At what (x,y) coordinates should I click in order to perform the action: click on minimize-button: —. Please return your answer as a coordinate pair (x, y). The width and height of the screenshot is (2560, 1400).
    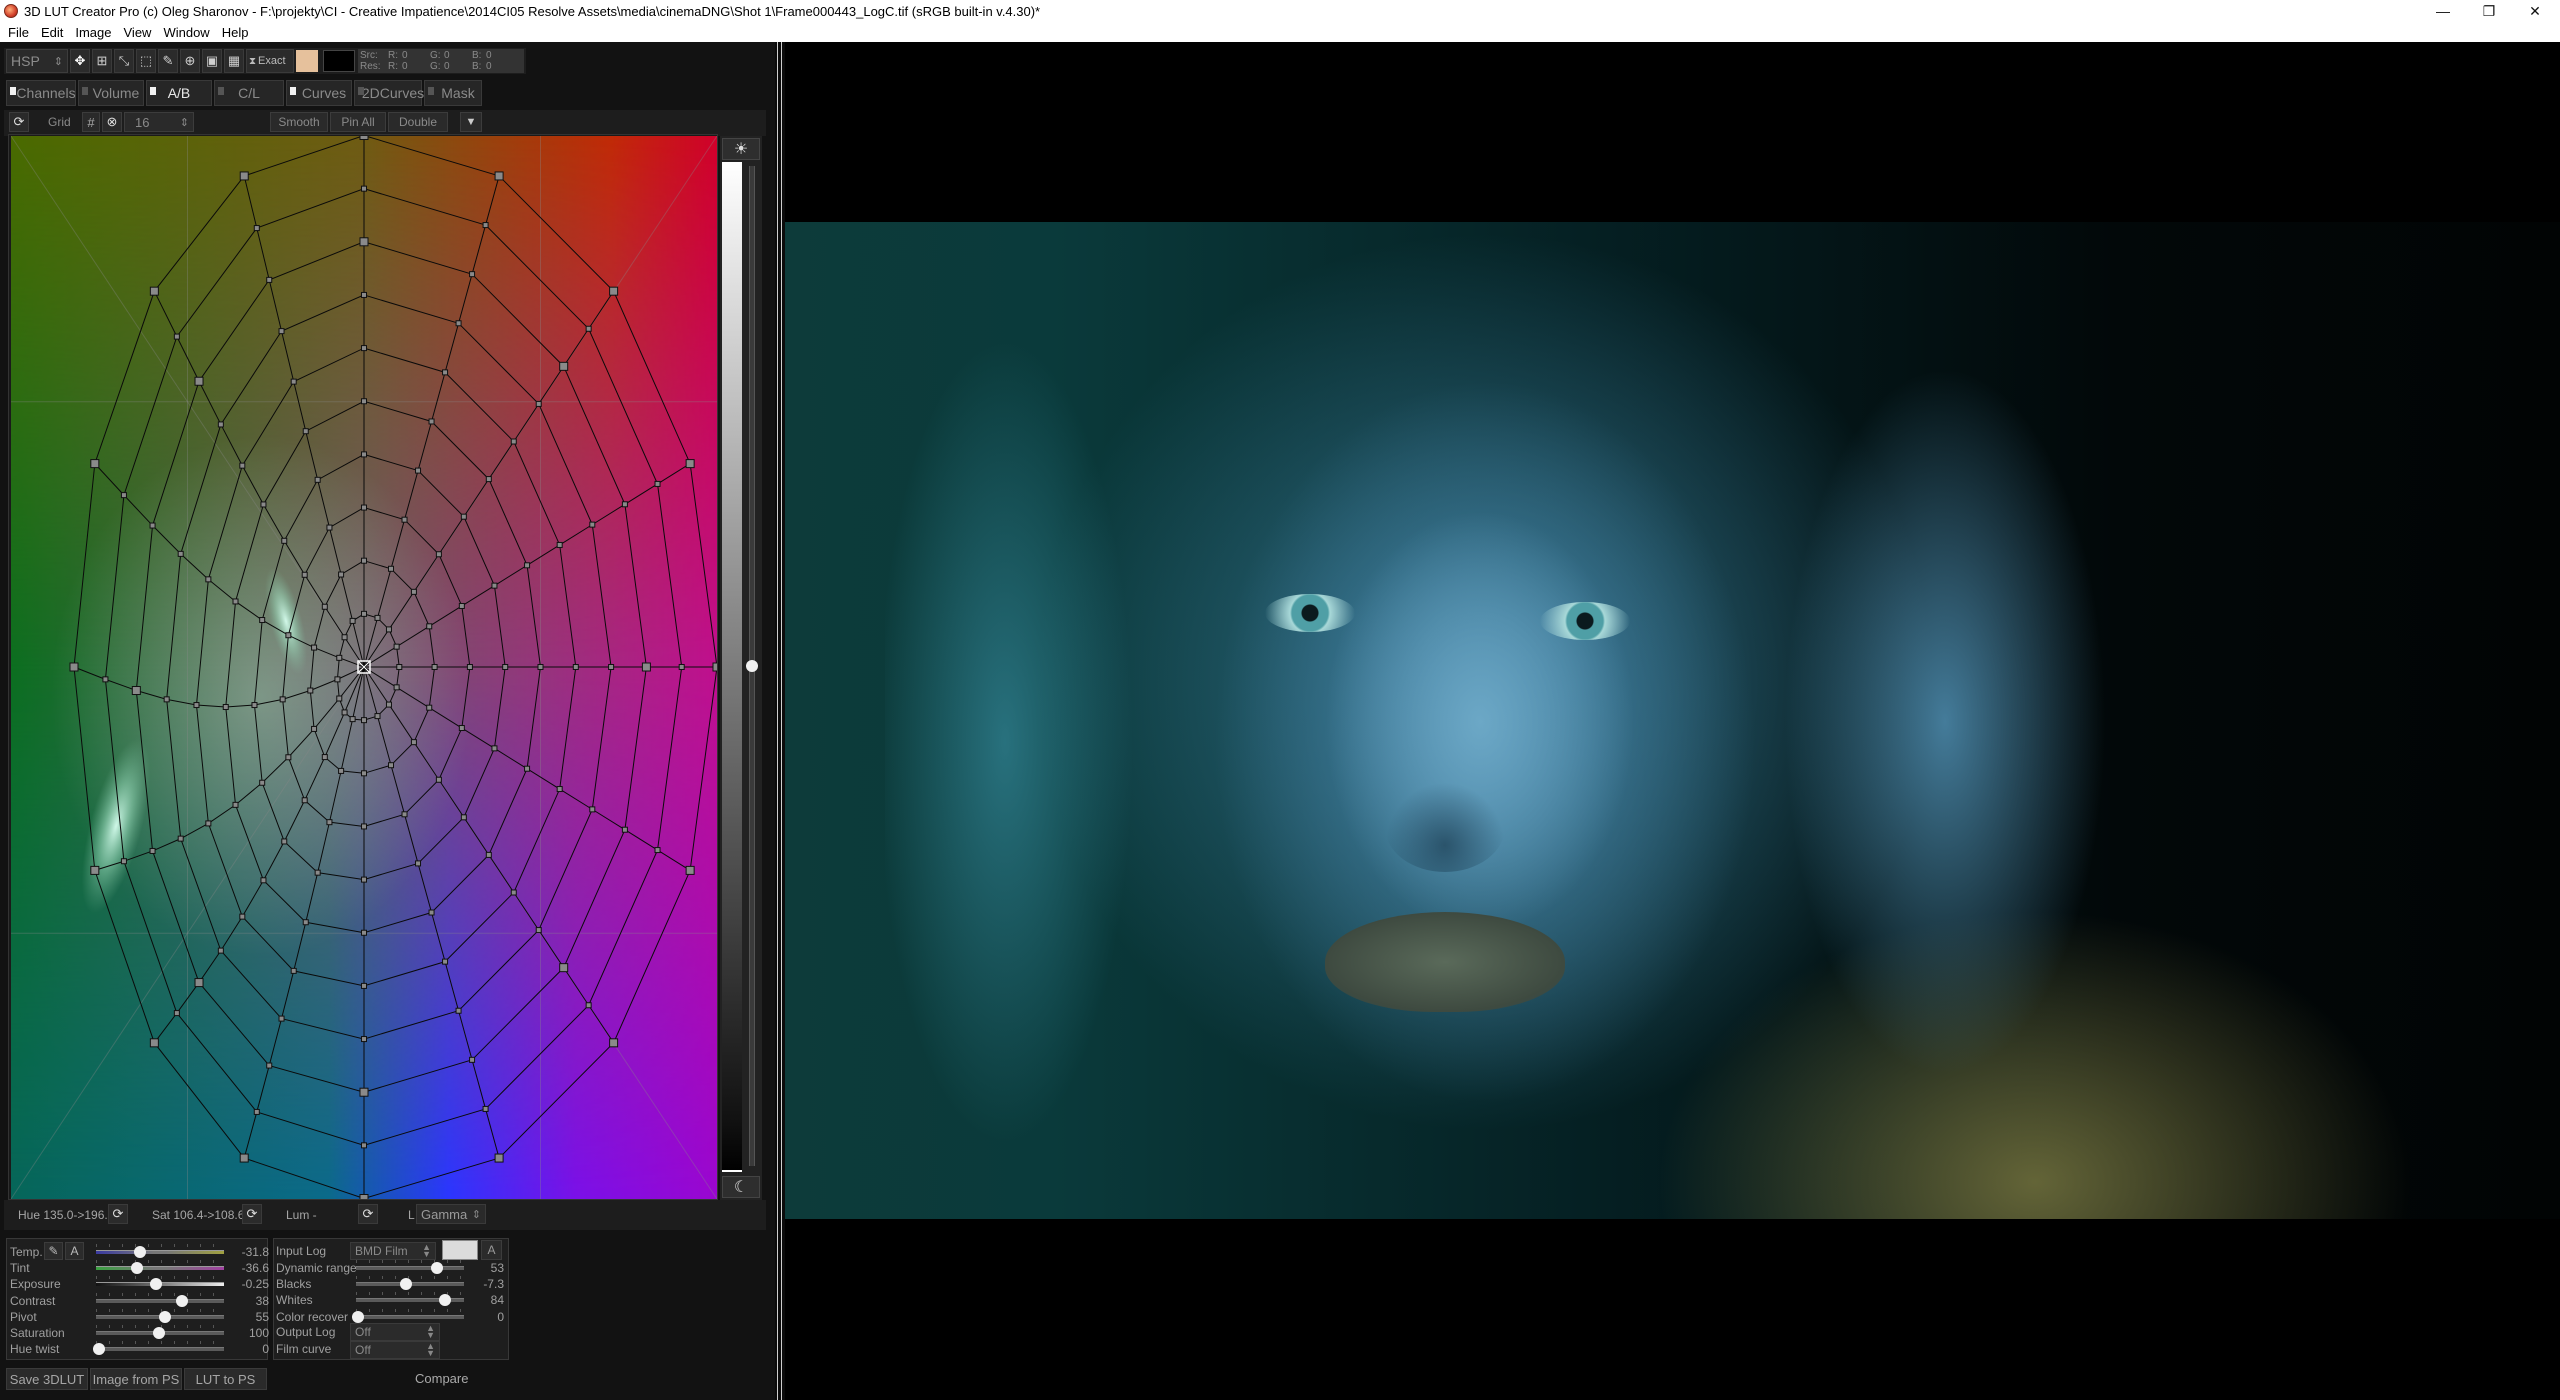
    Looking at the image, I should click on (2443, 11).